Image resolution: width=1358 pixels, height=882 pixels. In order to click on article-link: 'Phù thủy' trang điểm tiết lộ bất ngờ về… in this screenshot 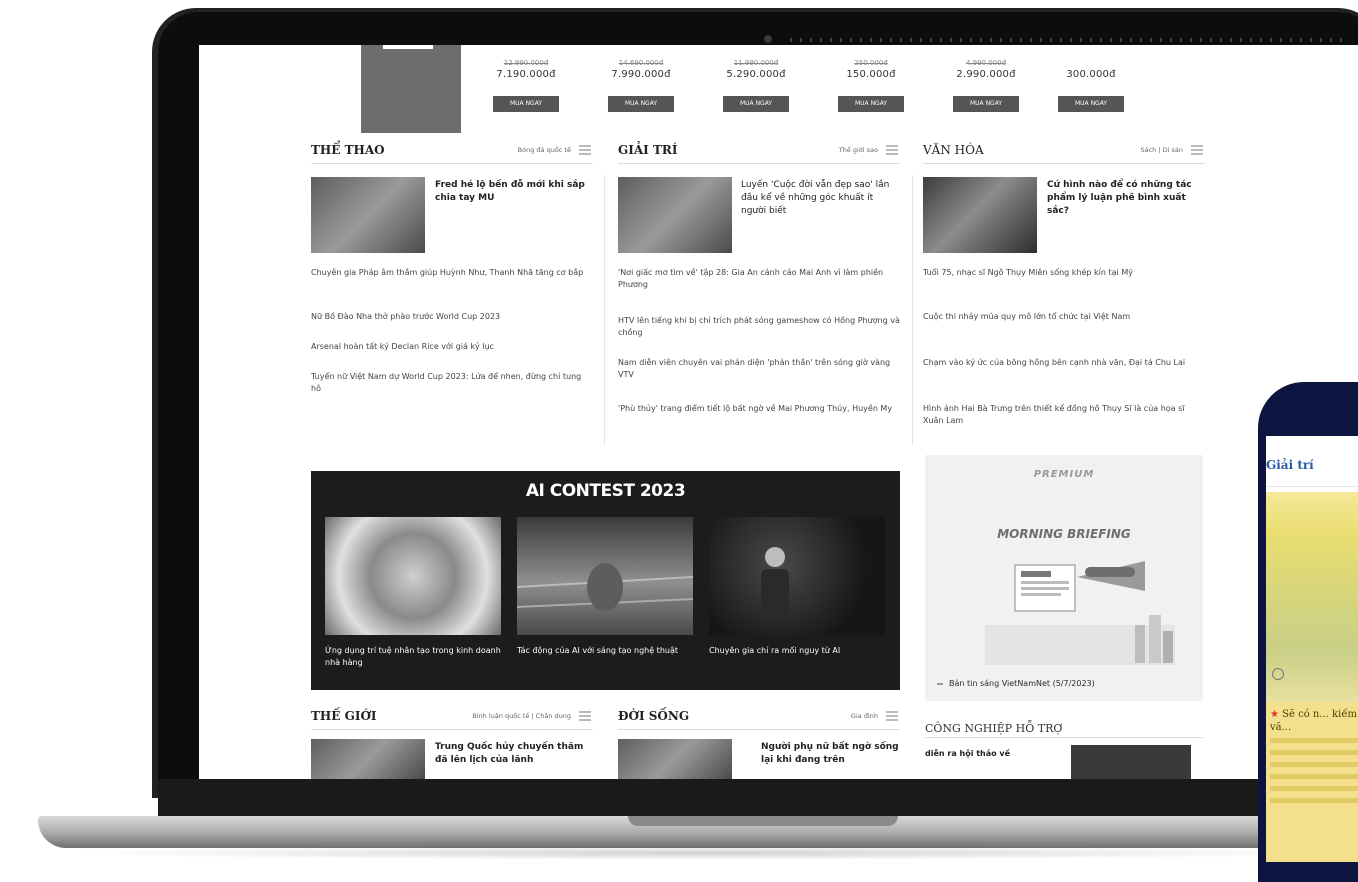, I will do `click(759, 409)`.